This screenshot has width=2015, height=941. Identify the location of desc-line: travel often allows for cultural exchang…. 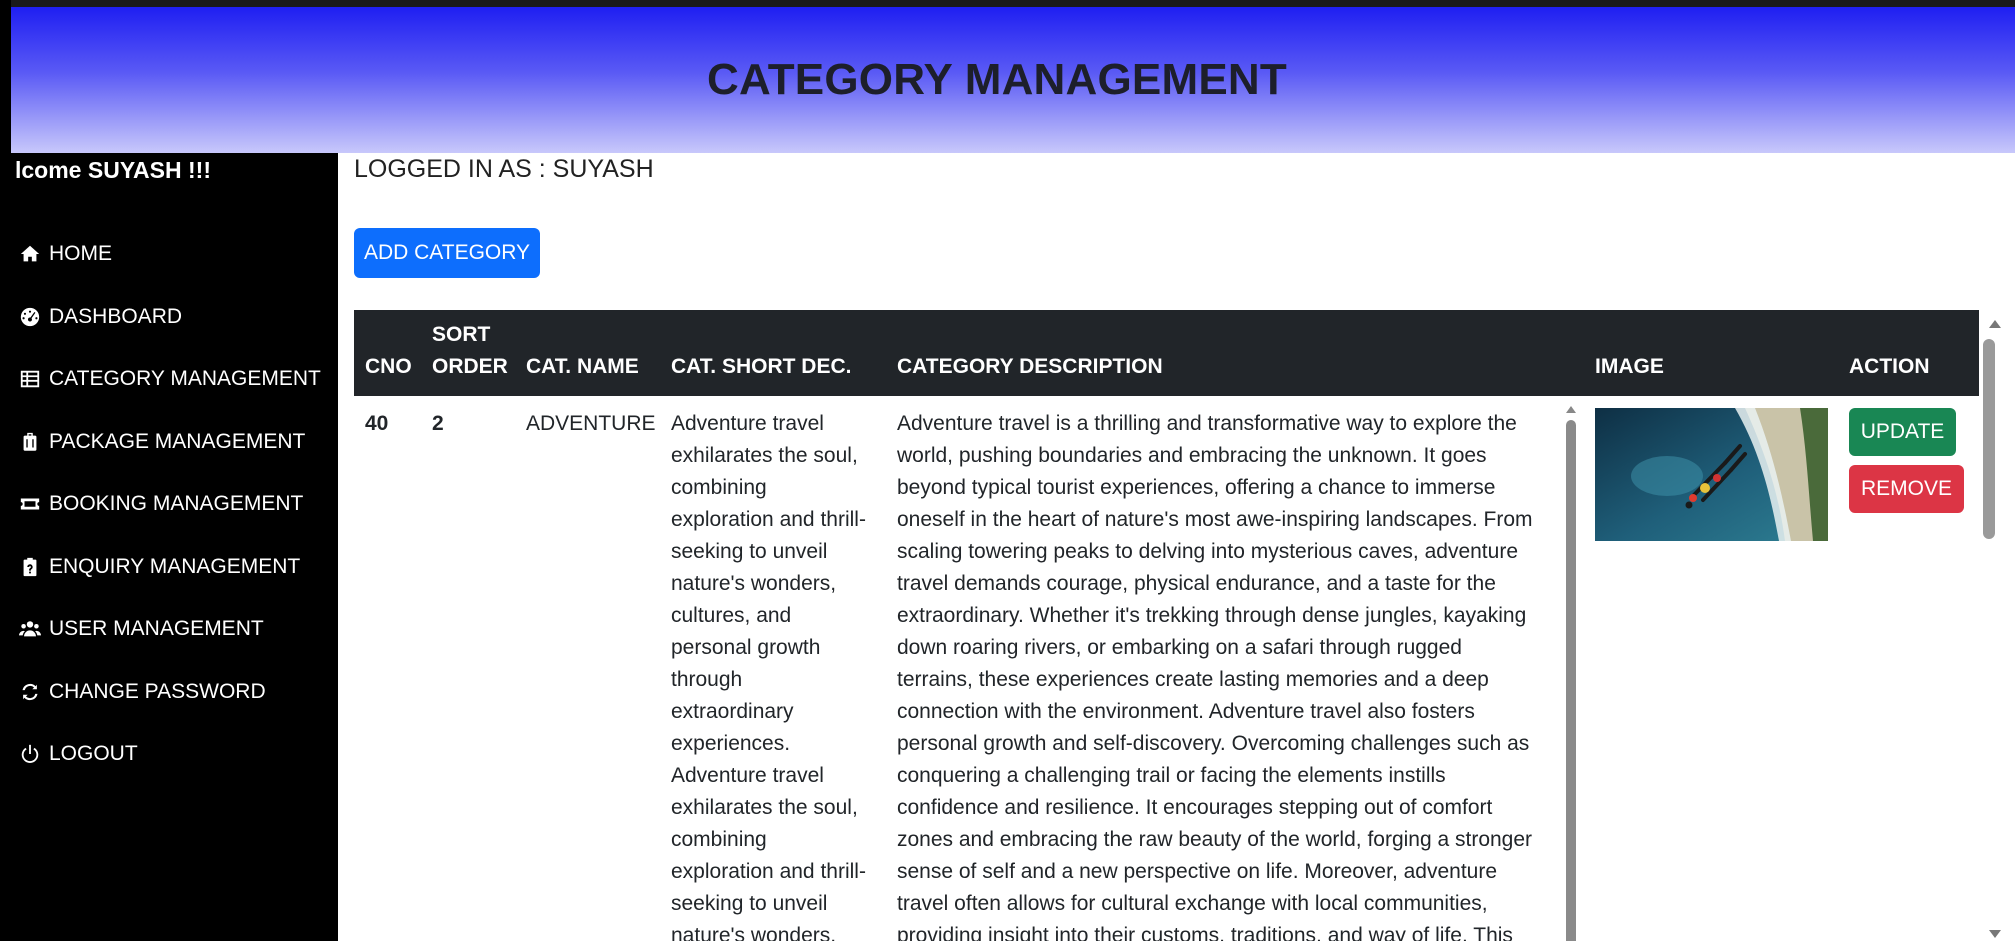
(1192, 903).